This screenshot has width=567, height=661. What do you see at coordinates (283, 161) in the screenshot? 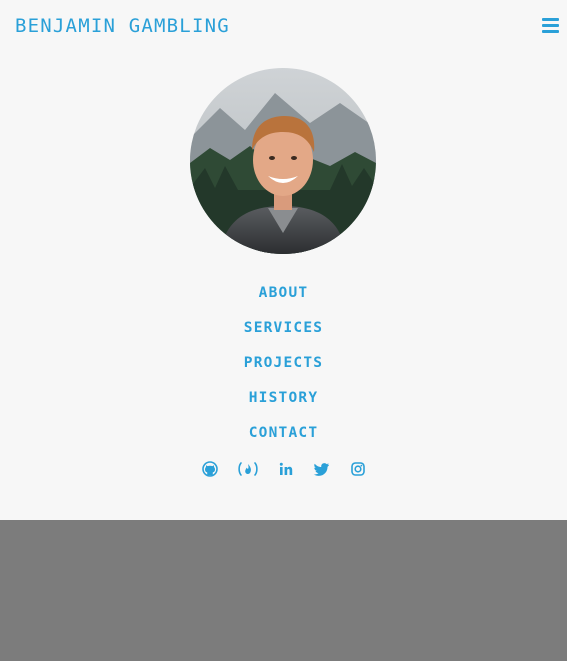
I see `avatar` at bounding box center [283, 161].